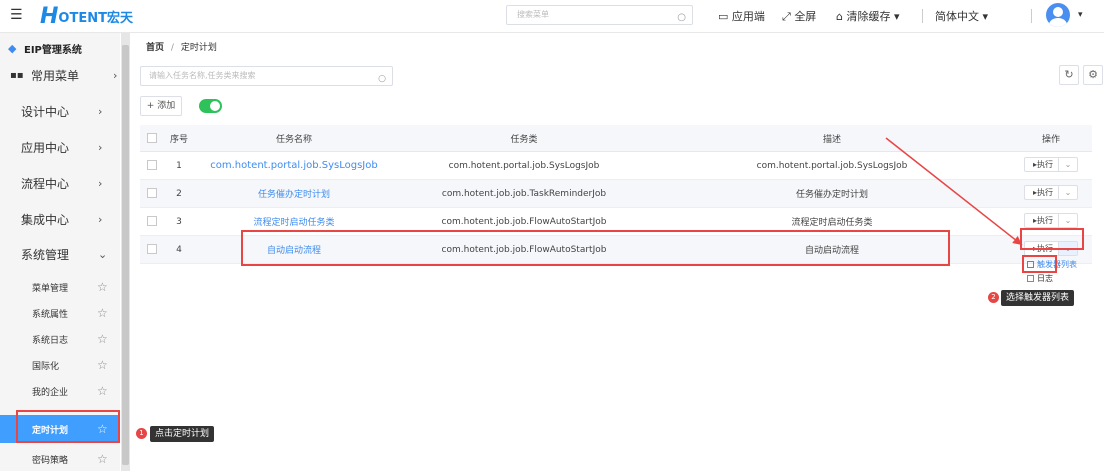 The width and height of the screenshot is (1104, 471). What do you see at coordinates (786, 16) in the screenshot?
I see `expand-icon: ⤢` at bounding box center [786, 16].